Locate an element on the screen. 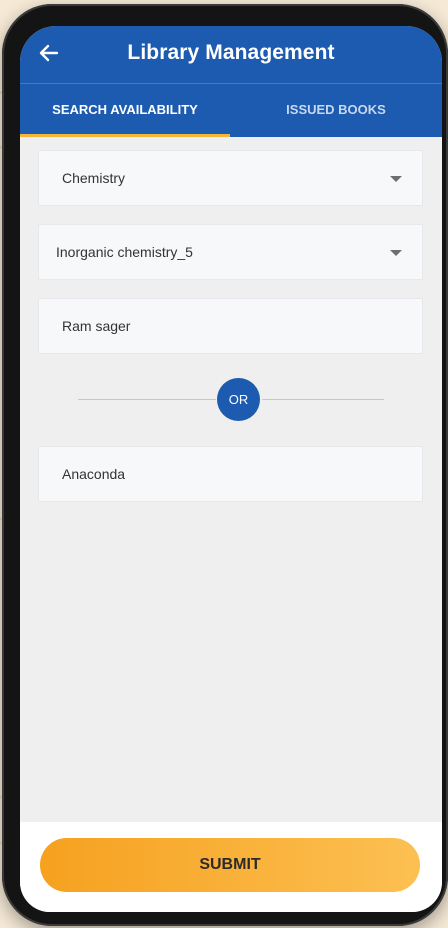  or-badge: OR is located at coordinates (238, 399).